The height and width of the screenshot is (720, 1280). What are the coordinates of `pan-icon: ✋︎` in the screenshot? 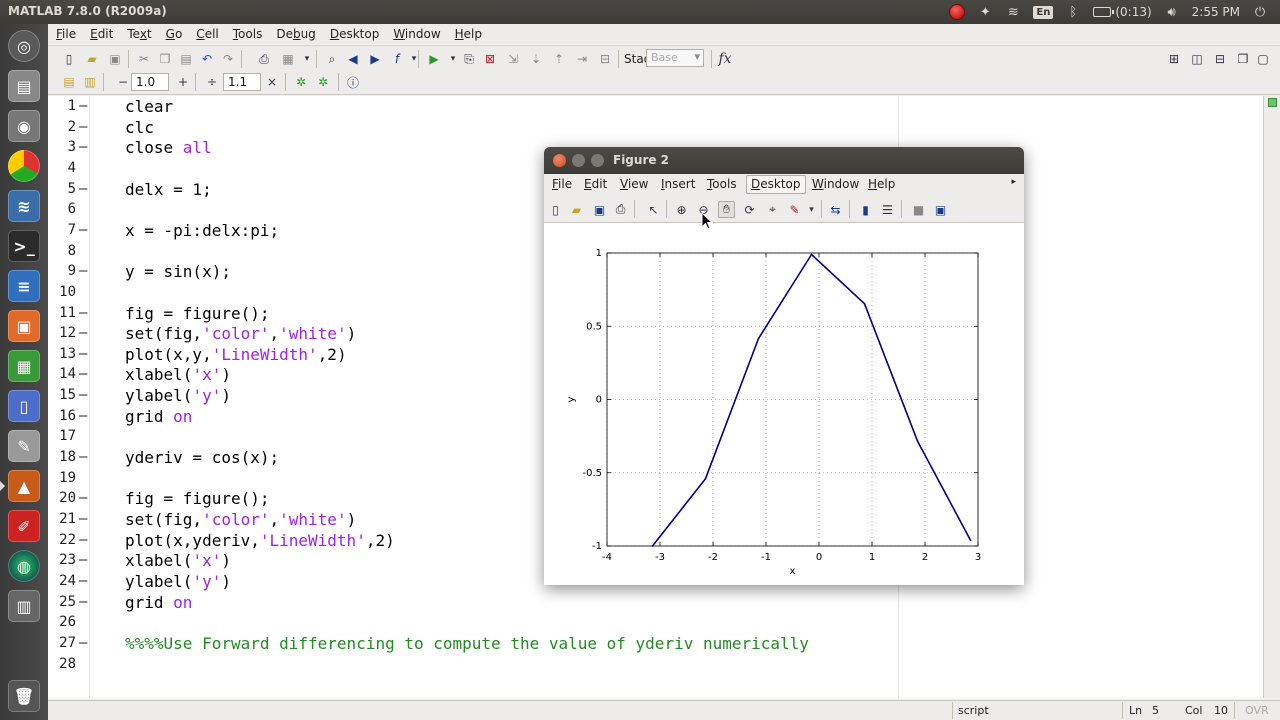 It's located at (726, 209).